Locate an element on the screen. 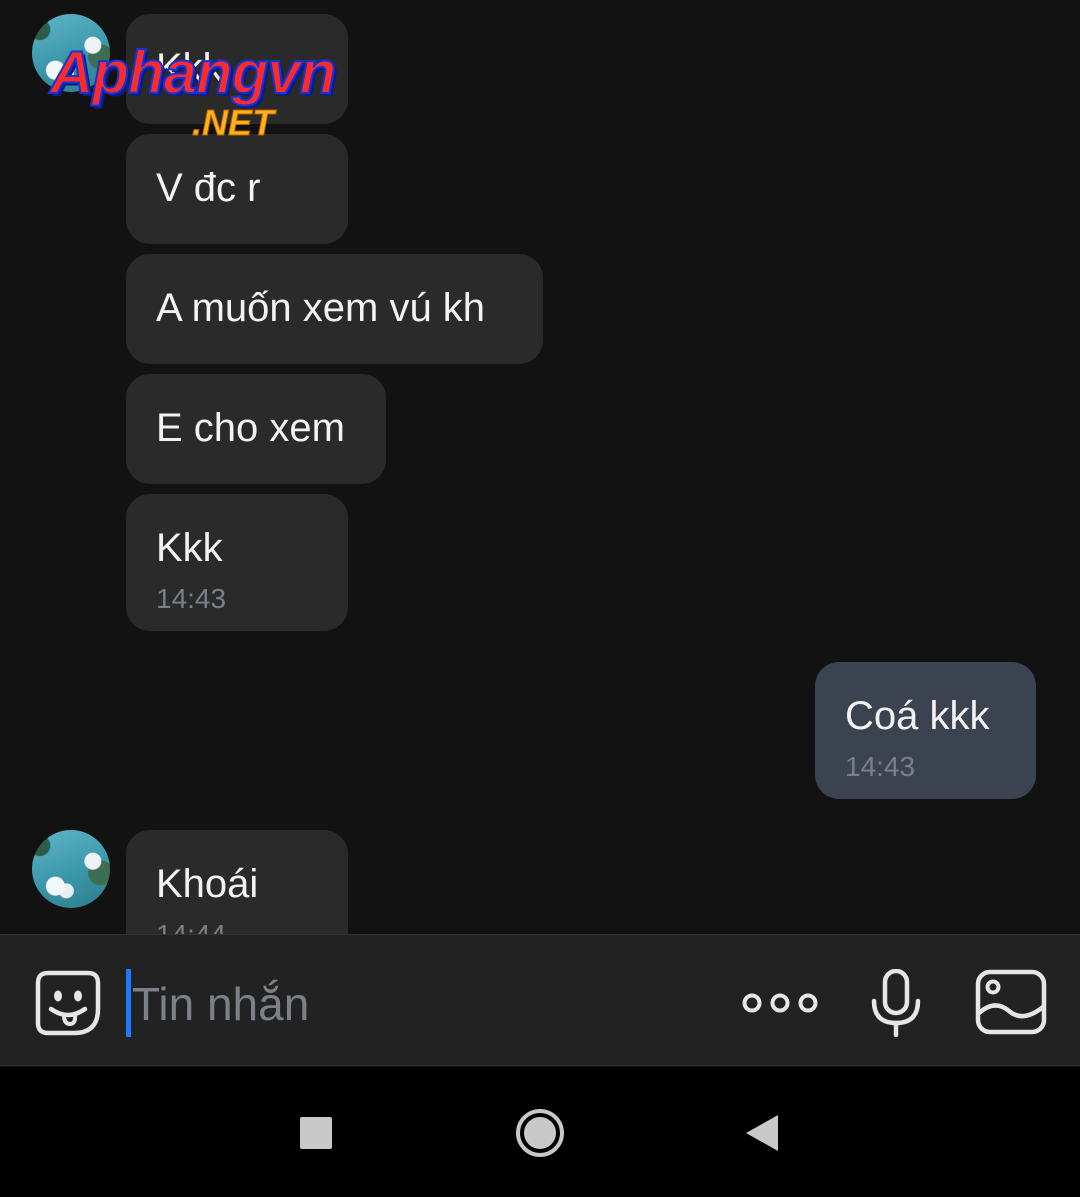 Image resolution: width=1080 pixels, height=1197 pixels. system-navigation-bar is located at coordinates (540, 1132).